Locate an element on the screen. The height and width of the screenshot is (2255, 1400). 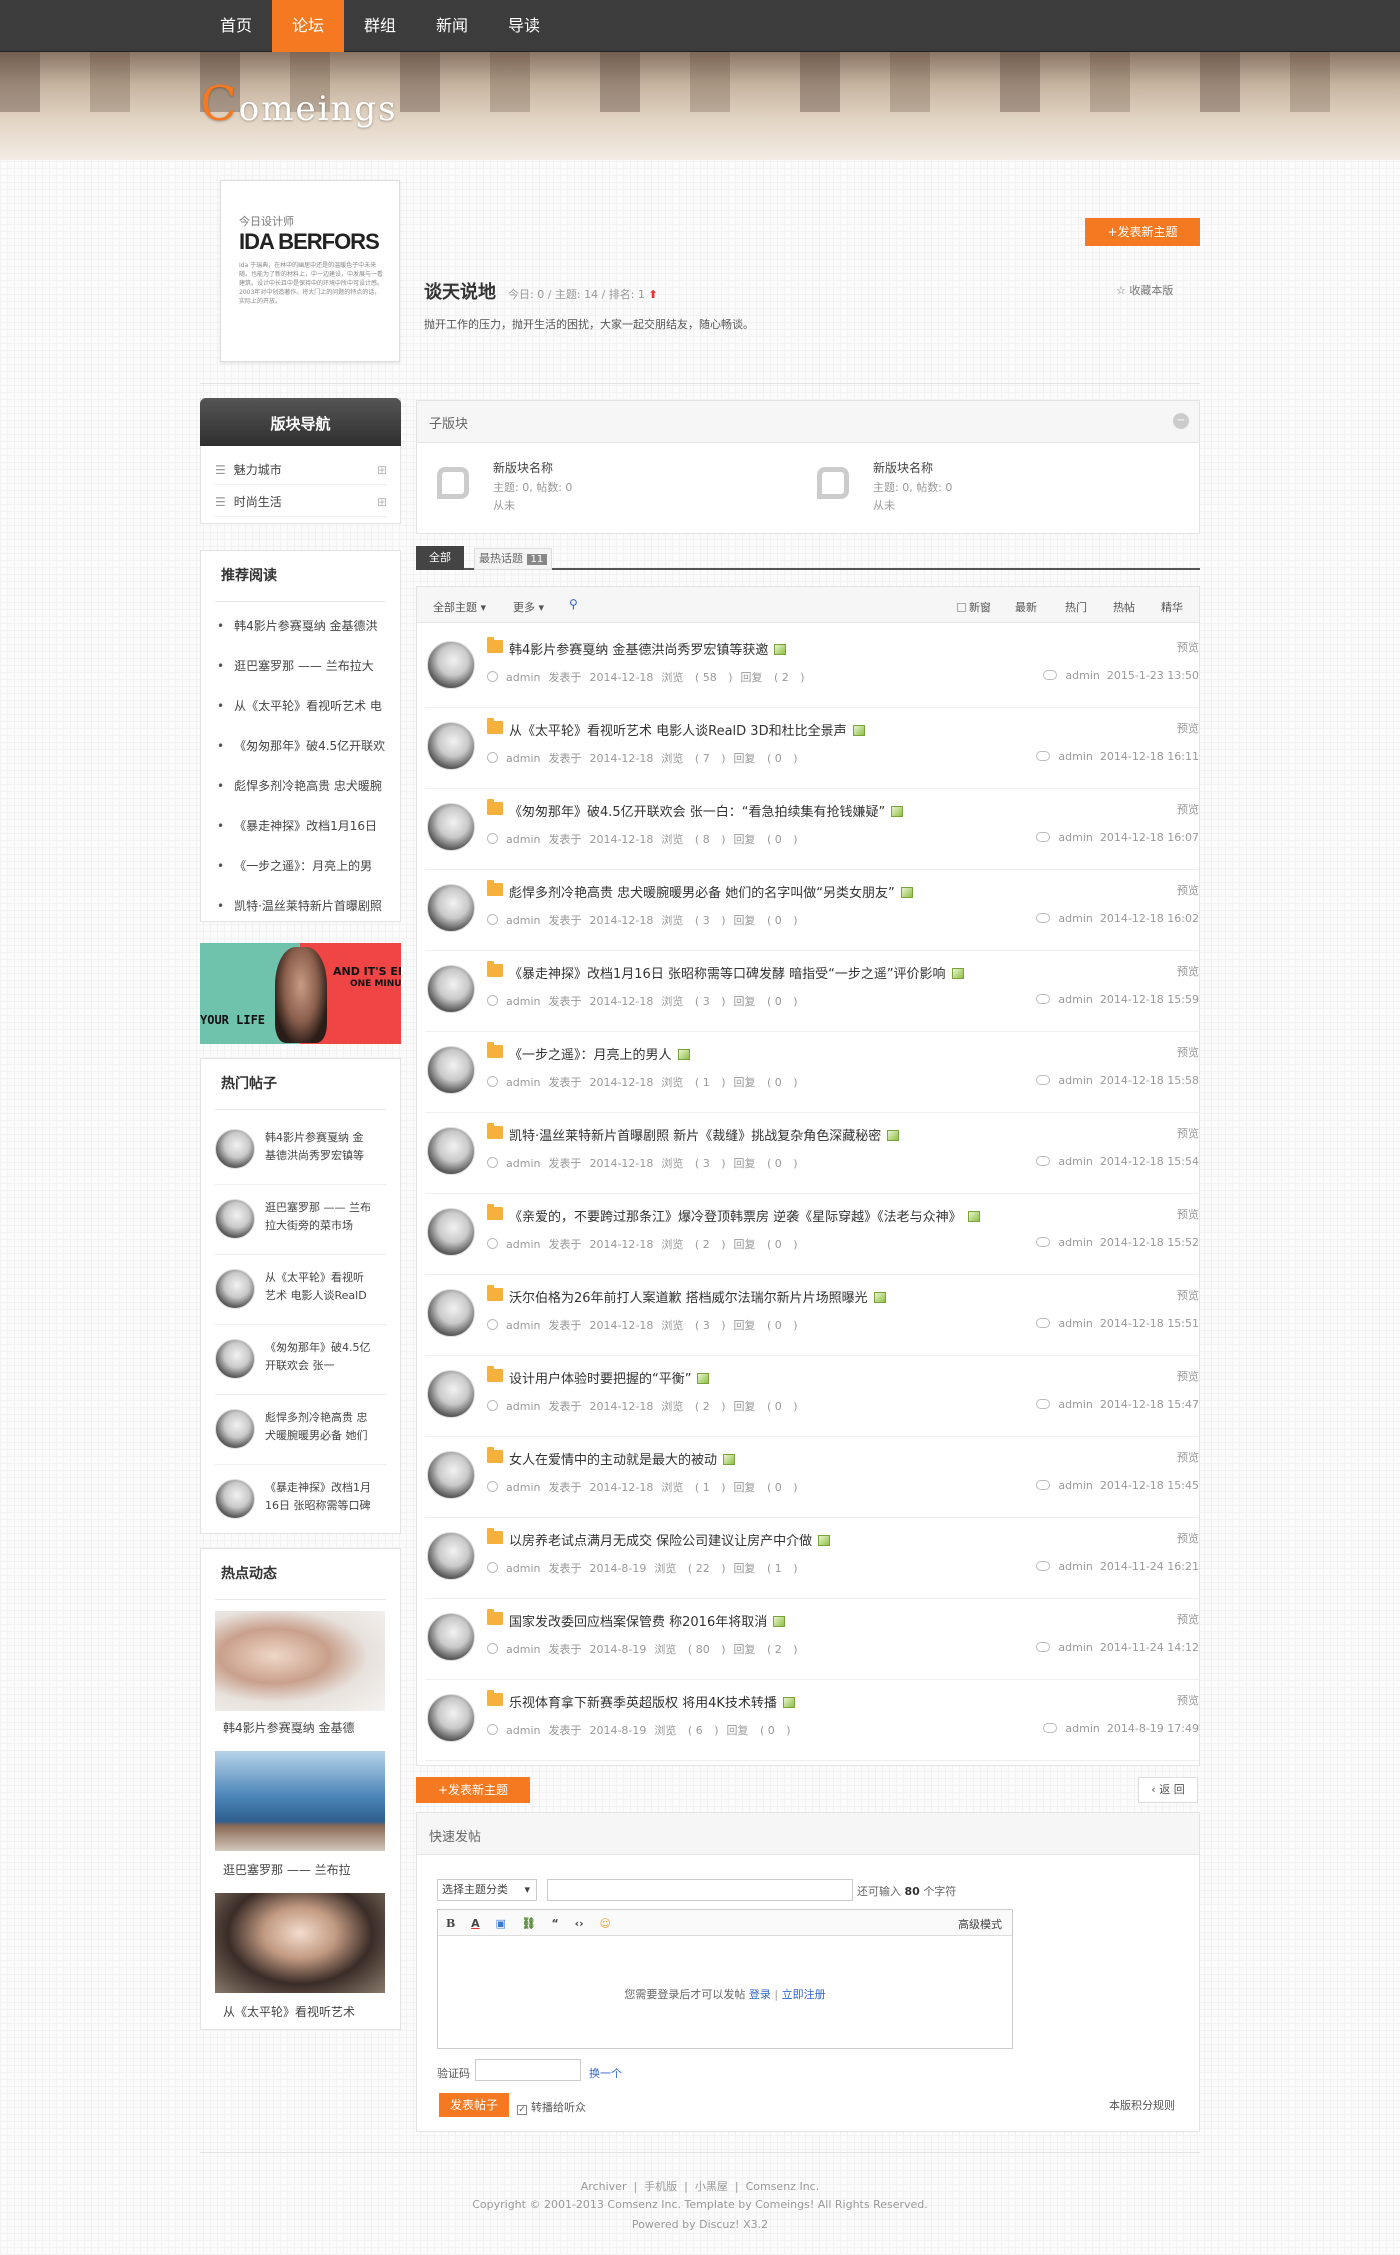
font-color-icon: A is located at coordinates (475, 1923).